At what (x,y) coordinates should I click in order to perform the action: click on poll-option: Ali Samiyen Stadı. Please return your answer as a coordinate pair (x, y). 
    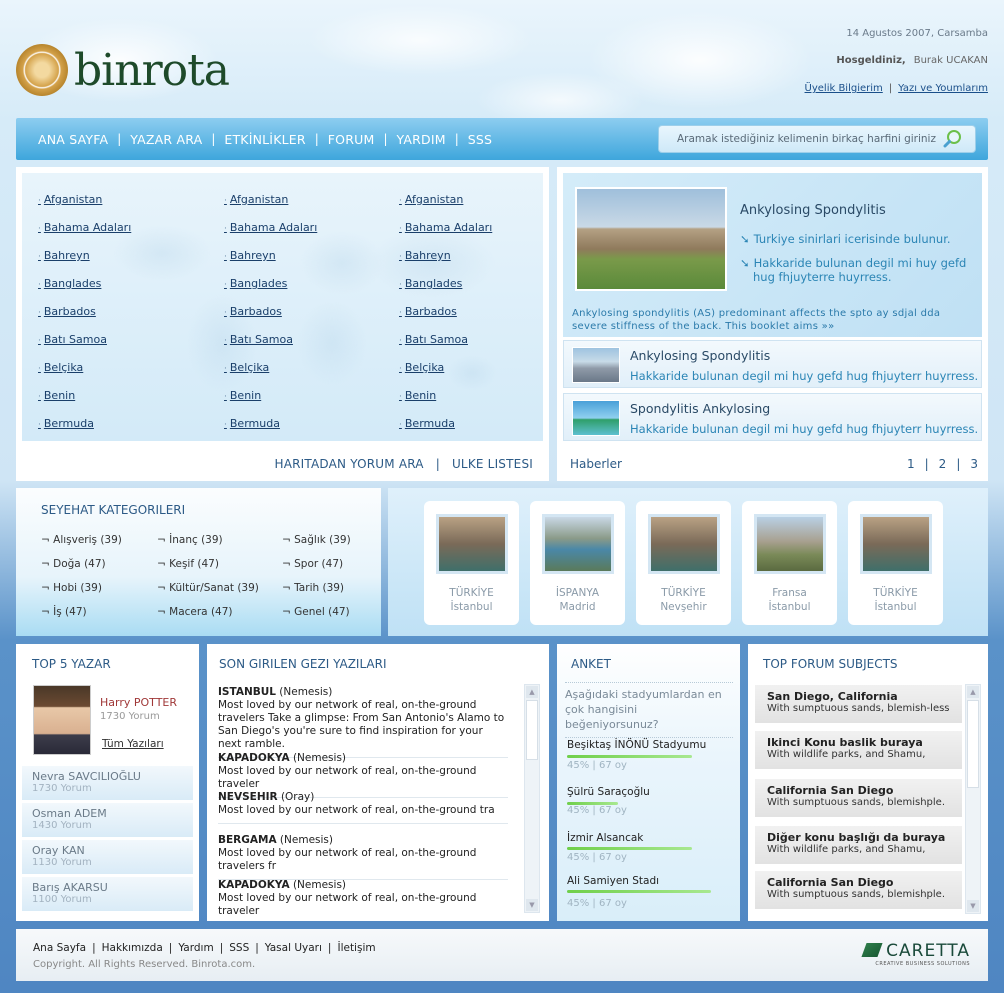
    Looking at the image, I should click on (613, 881).